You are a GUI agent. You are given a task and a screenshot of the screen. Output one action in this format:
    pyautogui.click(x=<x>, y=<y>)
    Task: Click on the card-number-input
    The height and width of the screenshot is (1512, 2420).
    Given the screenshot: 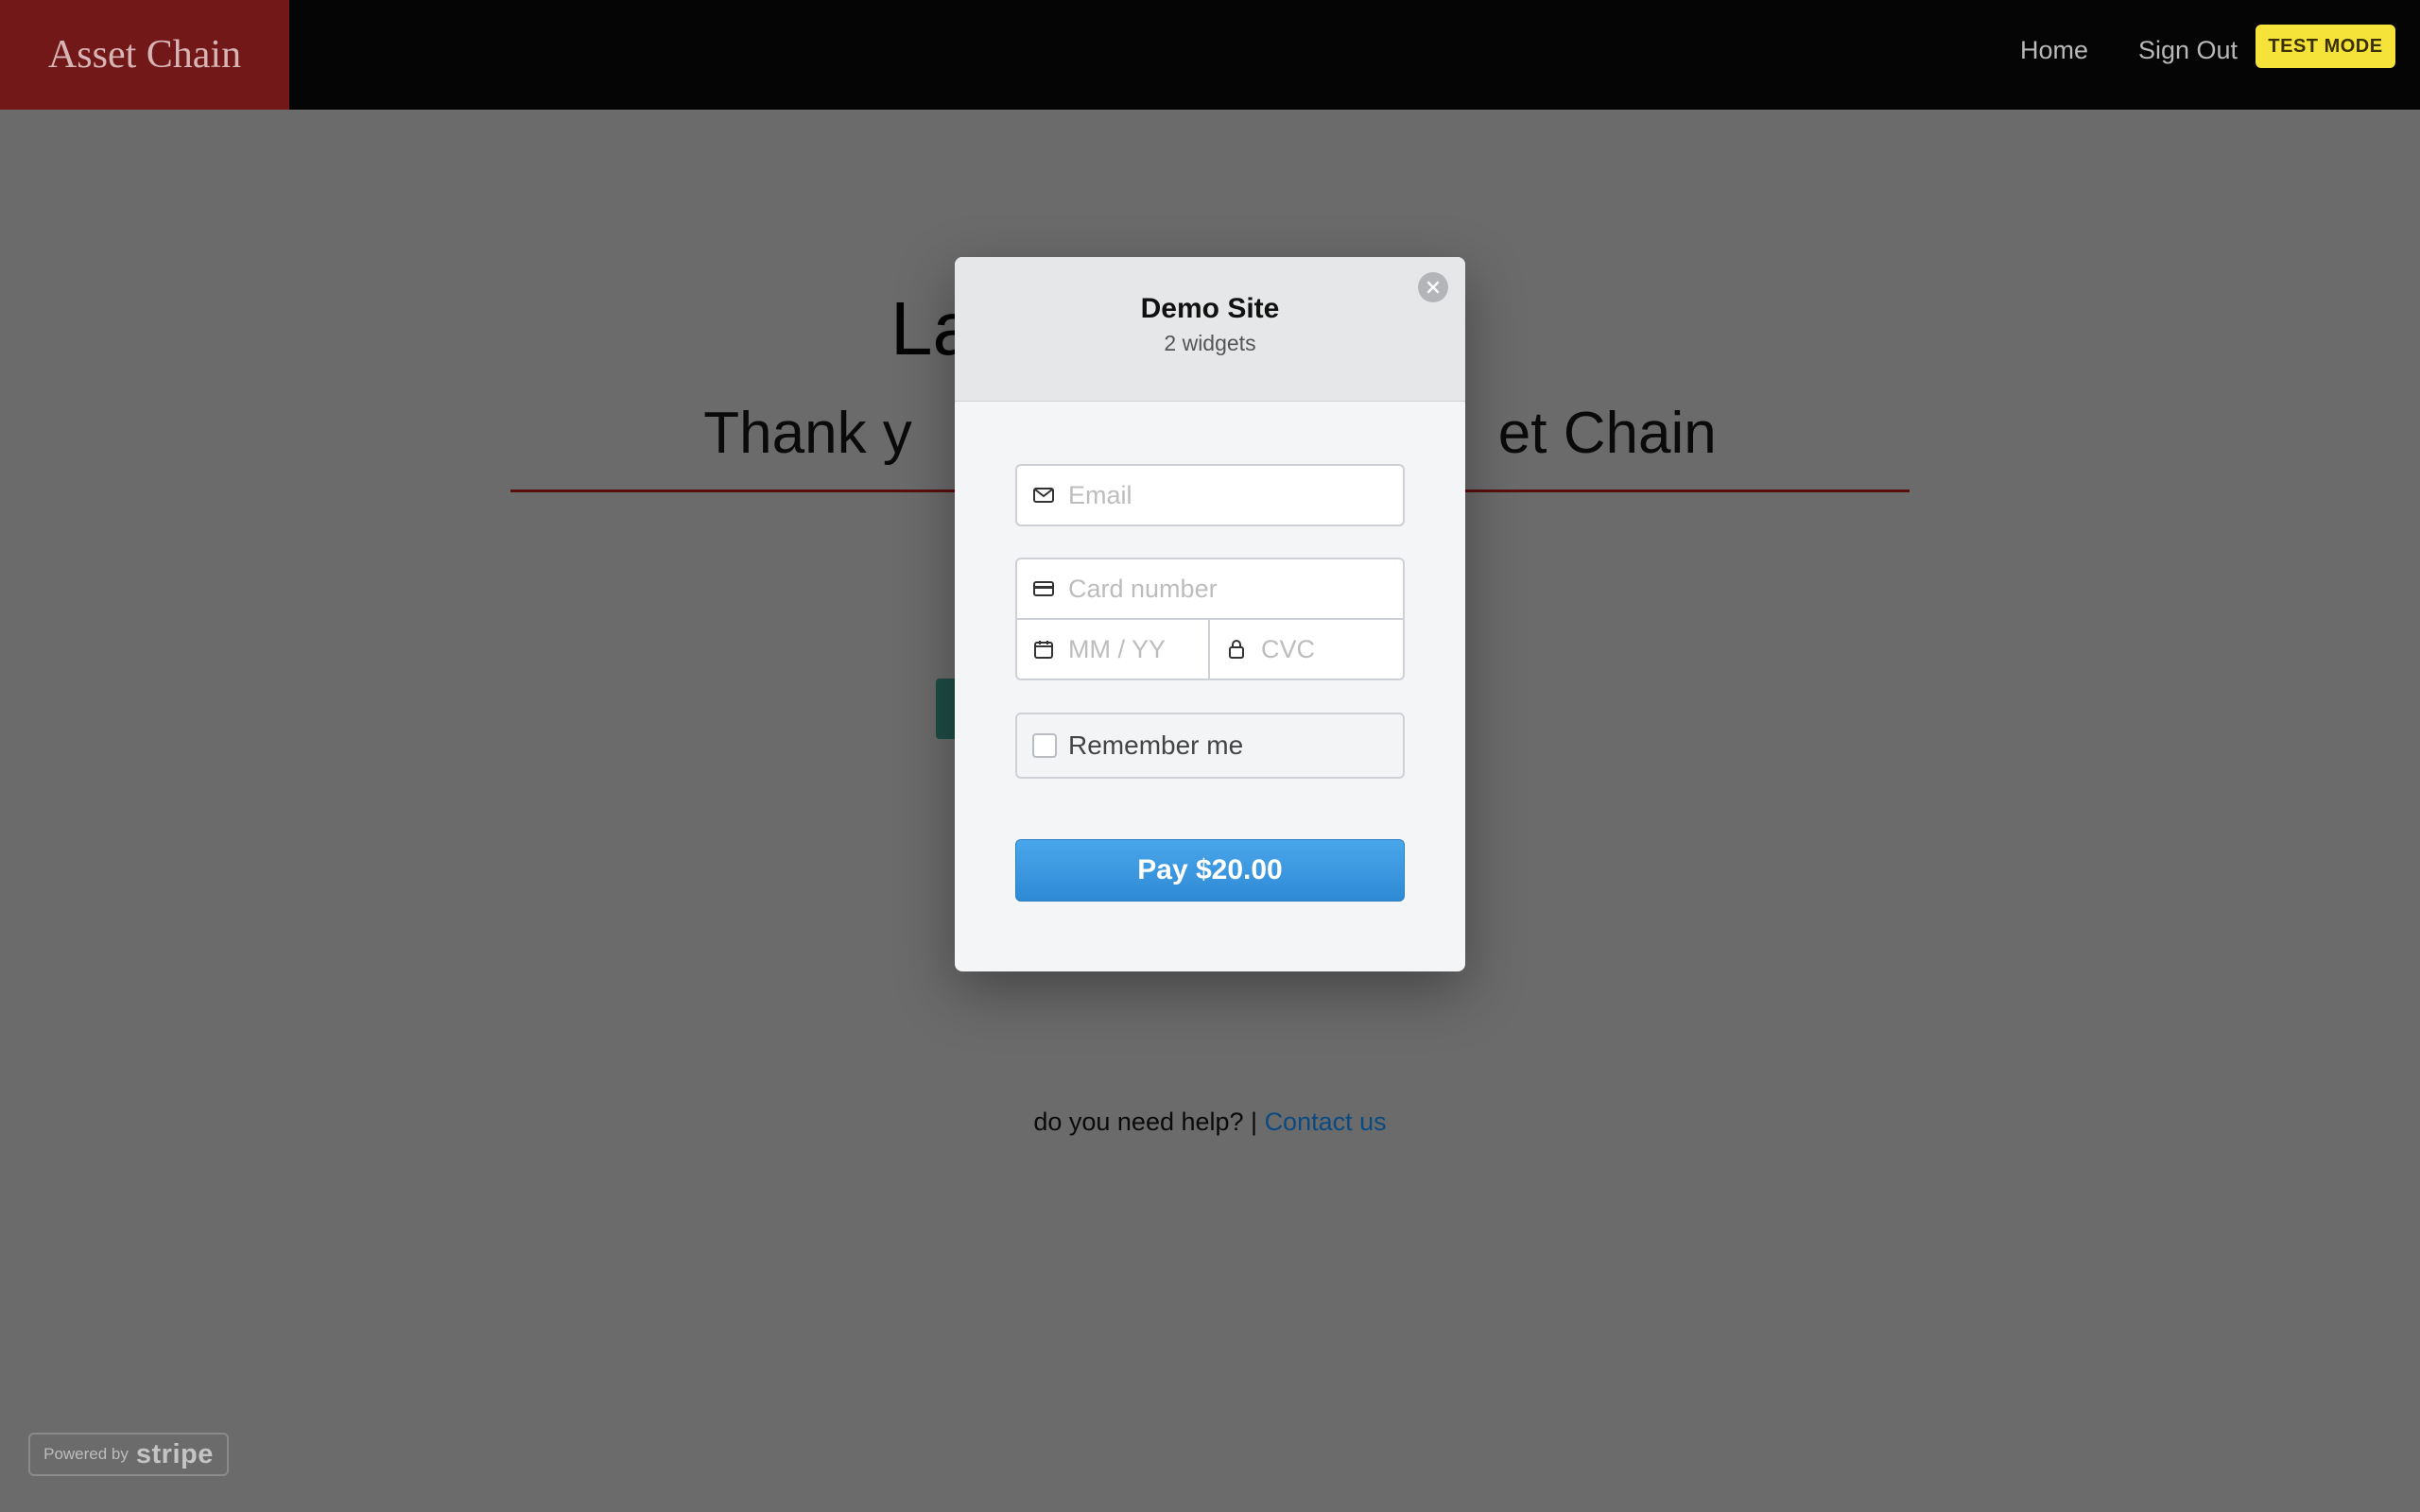 What is the action you would take?
    pyautogui.click(x=1235, y=588)
    